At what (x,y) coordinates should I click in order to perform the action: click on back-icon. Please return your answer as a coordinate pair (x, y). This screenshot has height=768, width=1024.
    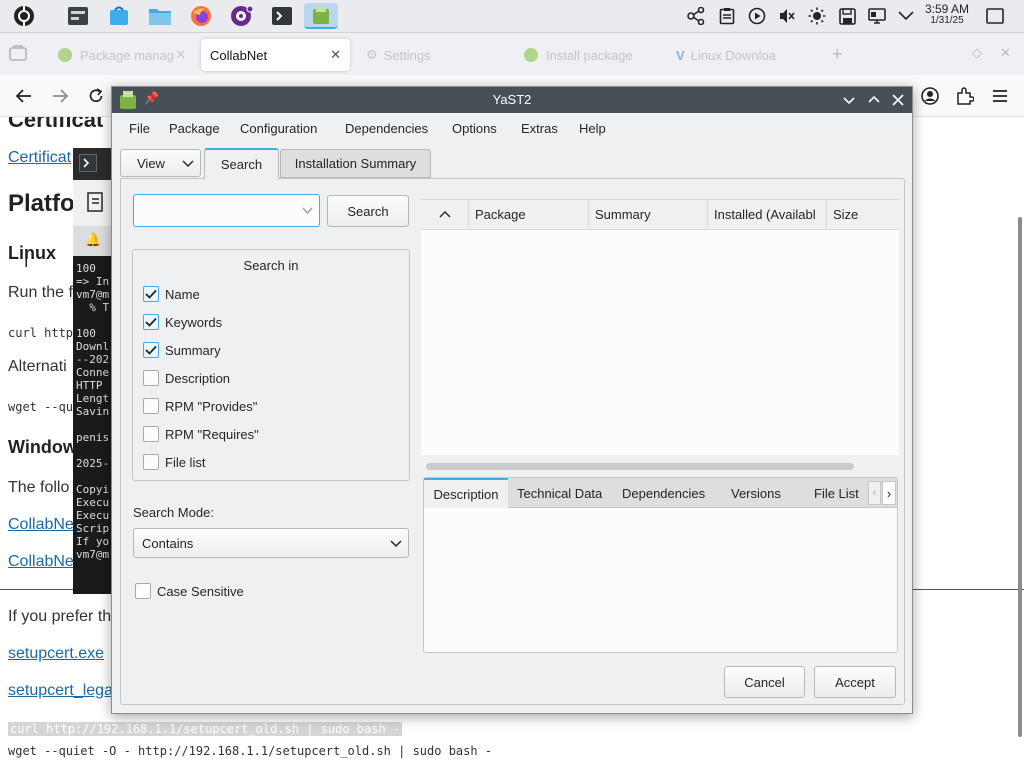
    Looking at the image, I should click on (24, 96).